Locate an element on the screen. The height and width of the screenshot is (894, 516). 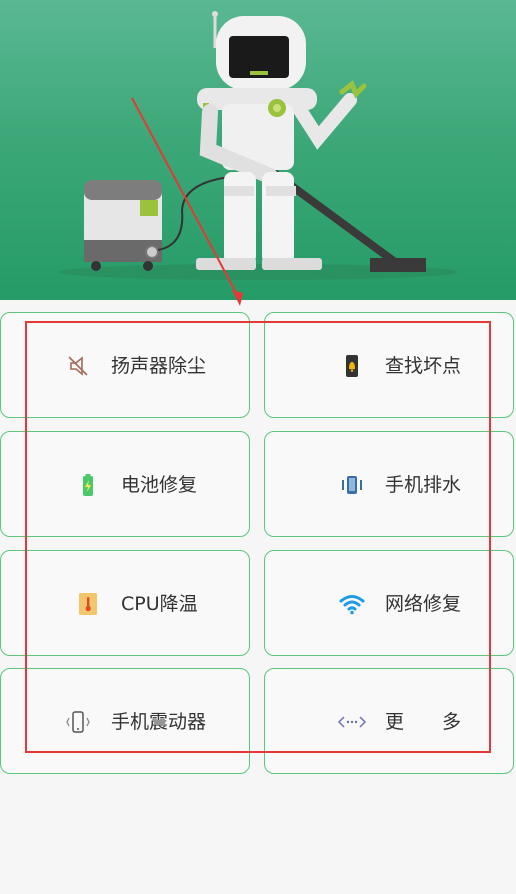
battery-repair-button: 电池修复 is located at coordinates (125, 484).